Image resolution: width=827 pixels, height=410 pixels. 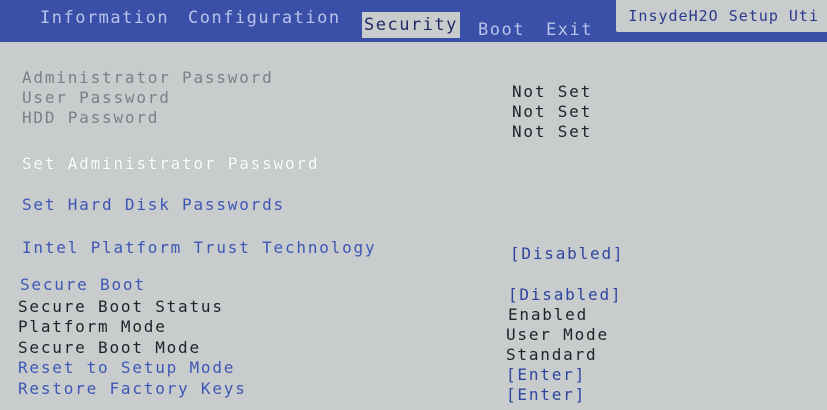 I want to click on reset-to-setup-mode-value: [Enter], so click(x=546, y=374).